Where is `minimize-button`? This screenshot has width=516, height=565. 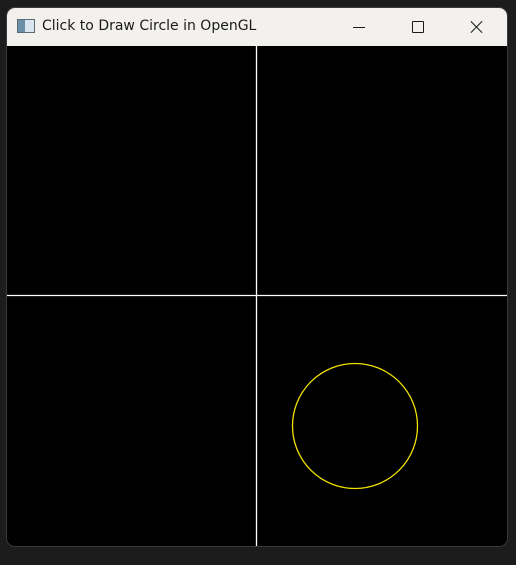 minimize-button is located at coordinates (359, 27).